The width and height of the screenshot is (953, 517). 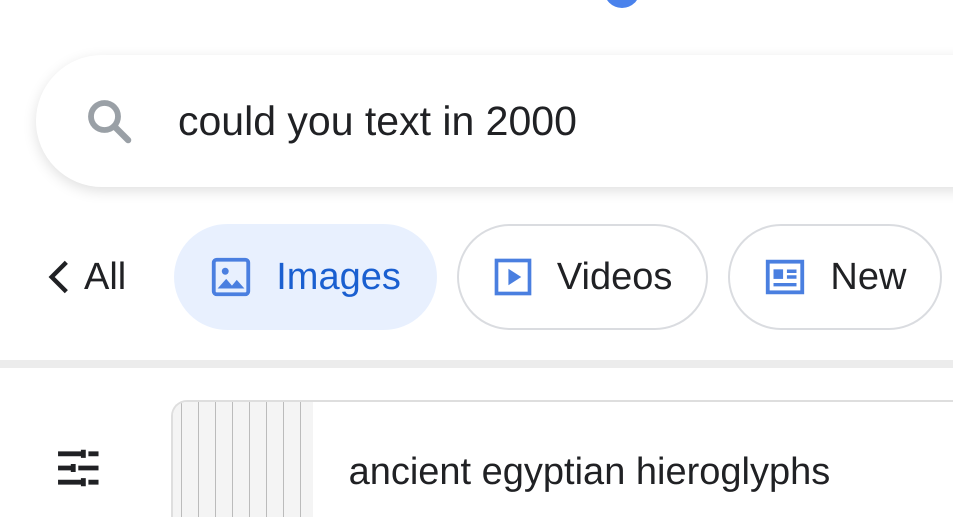 I want to click on chevron-left-icon, so click(x=59, y=277).